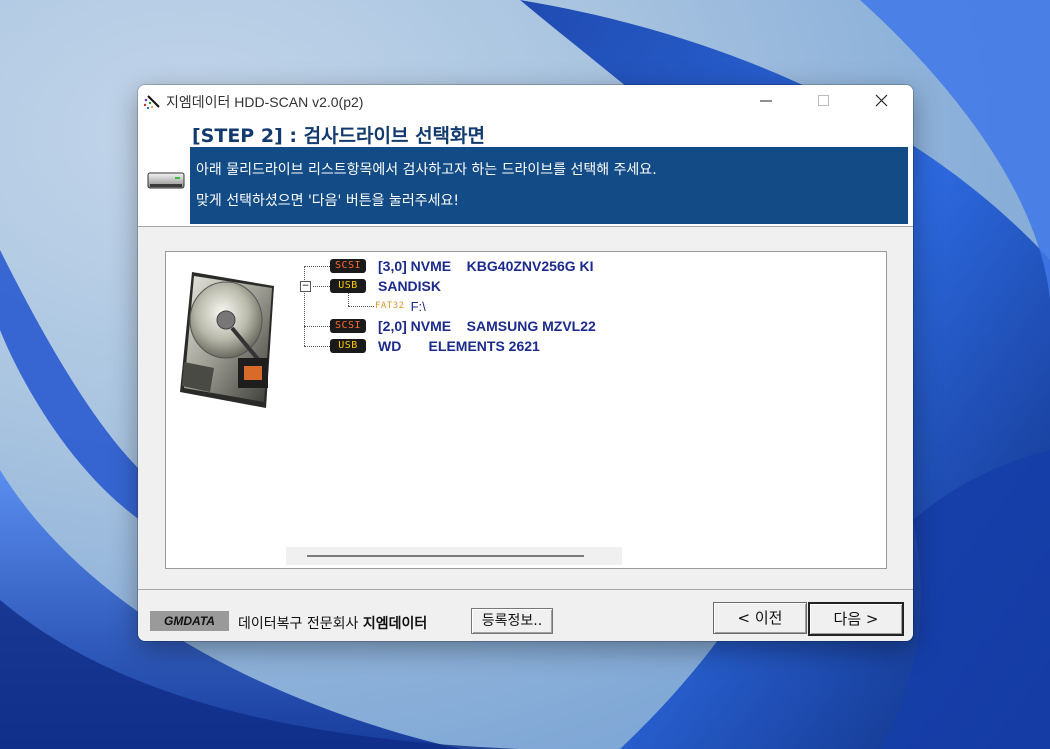 The image size is (1050, 749). Describe the element at coordinates (151, 102) in the screenshot. I see `magic-wand-icon` at that location.